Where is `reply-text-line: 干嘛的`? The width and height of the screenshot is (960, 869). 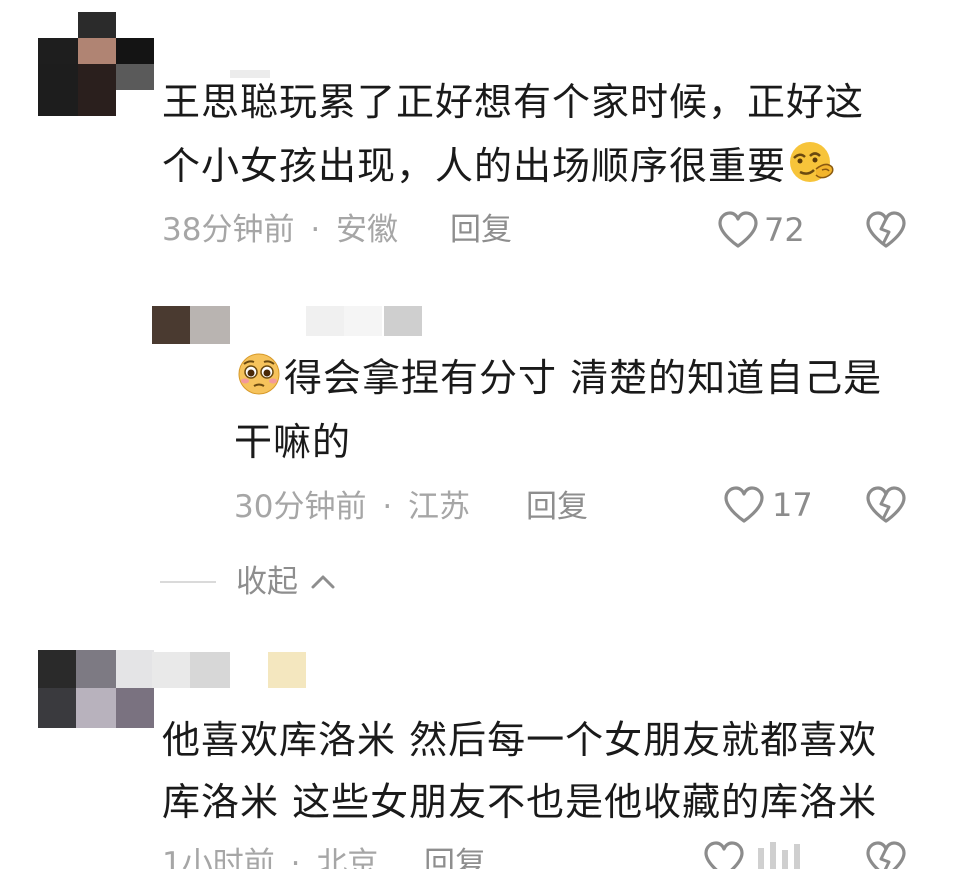
reply-text-line: 干嘛的 is located at coordinates (293, 442).